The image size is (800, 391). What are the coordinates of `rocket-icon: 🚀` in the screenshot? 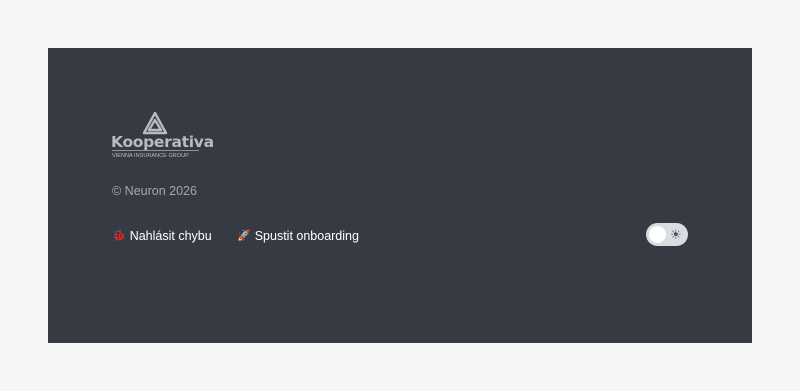 It's located at (244, 236).